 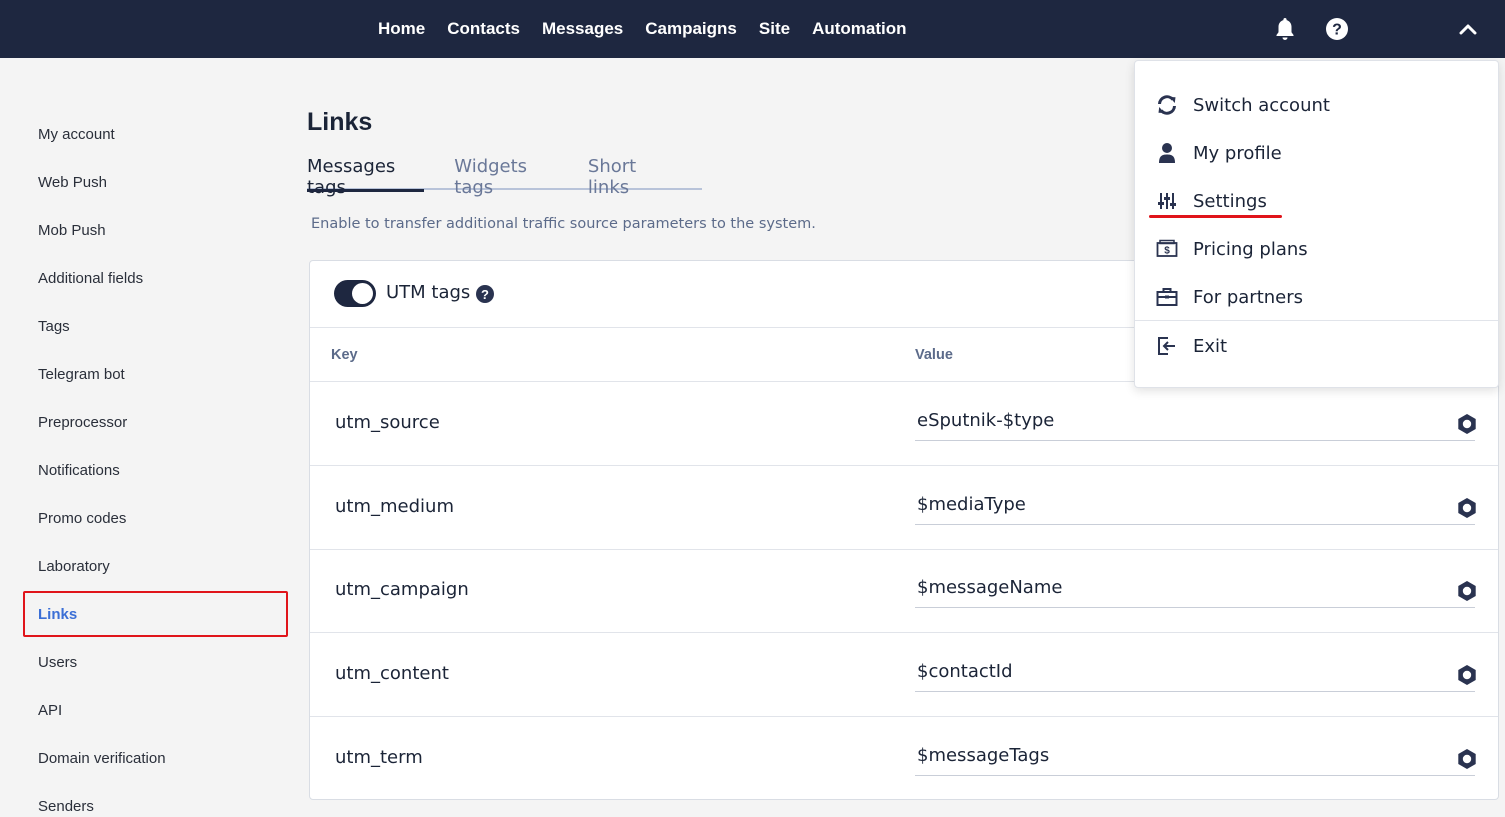 What do you see at coordinates (366, 175) in the screenshot?
I see `tab-messages-tags: Messages tags` at bounding box center [366, 175].